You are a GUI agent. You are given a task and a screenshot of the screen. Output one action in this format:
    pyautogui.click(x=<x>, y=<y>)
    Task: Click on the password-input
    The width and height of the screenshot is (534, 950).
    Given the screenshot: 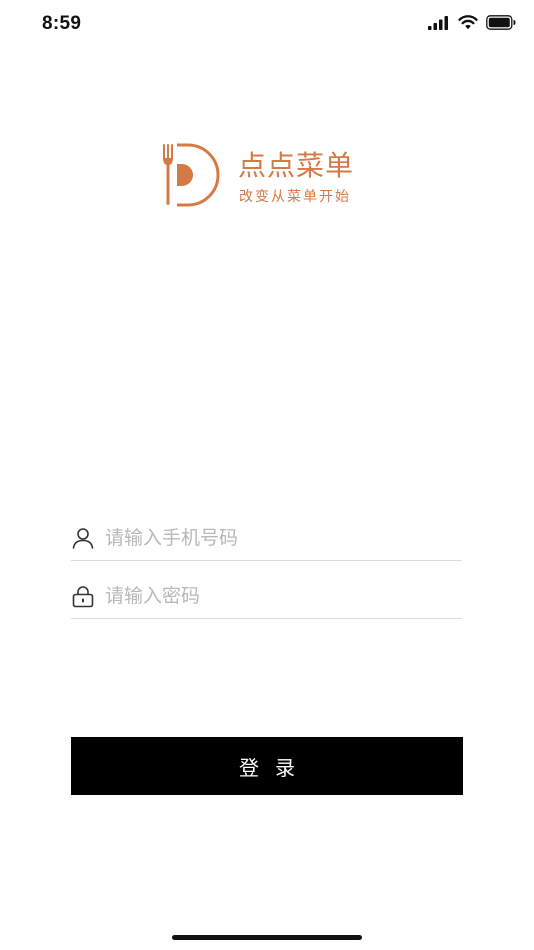 What is the action you would take?
    pyautogui.click(x=275, y=596)
    